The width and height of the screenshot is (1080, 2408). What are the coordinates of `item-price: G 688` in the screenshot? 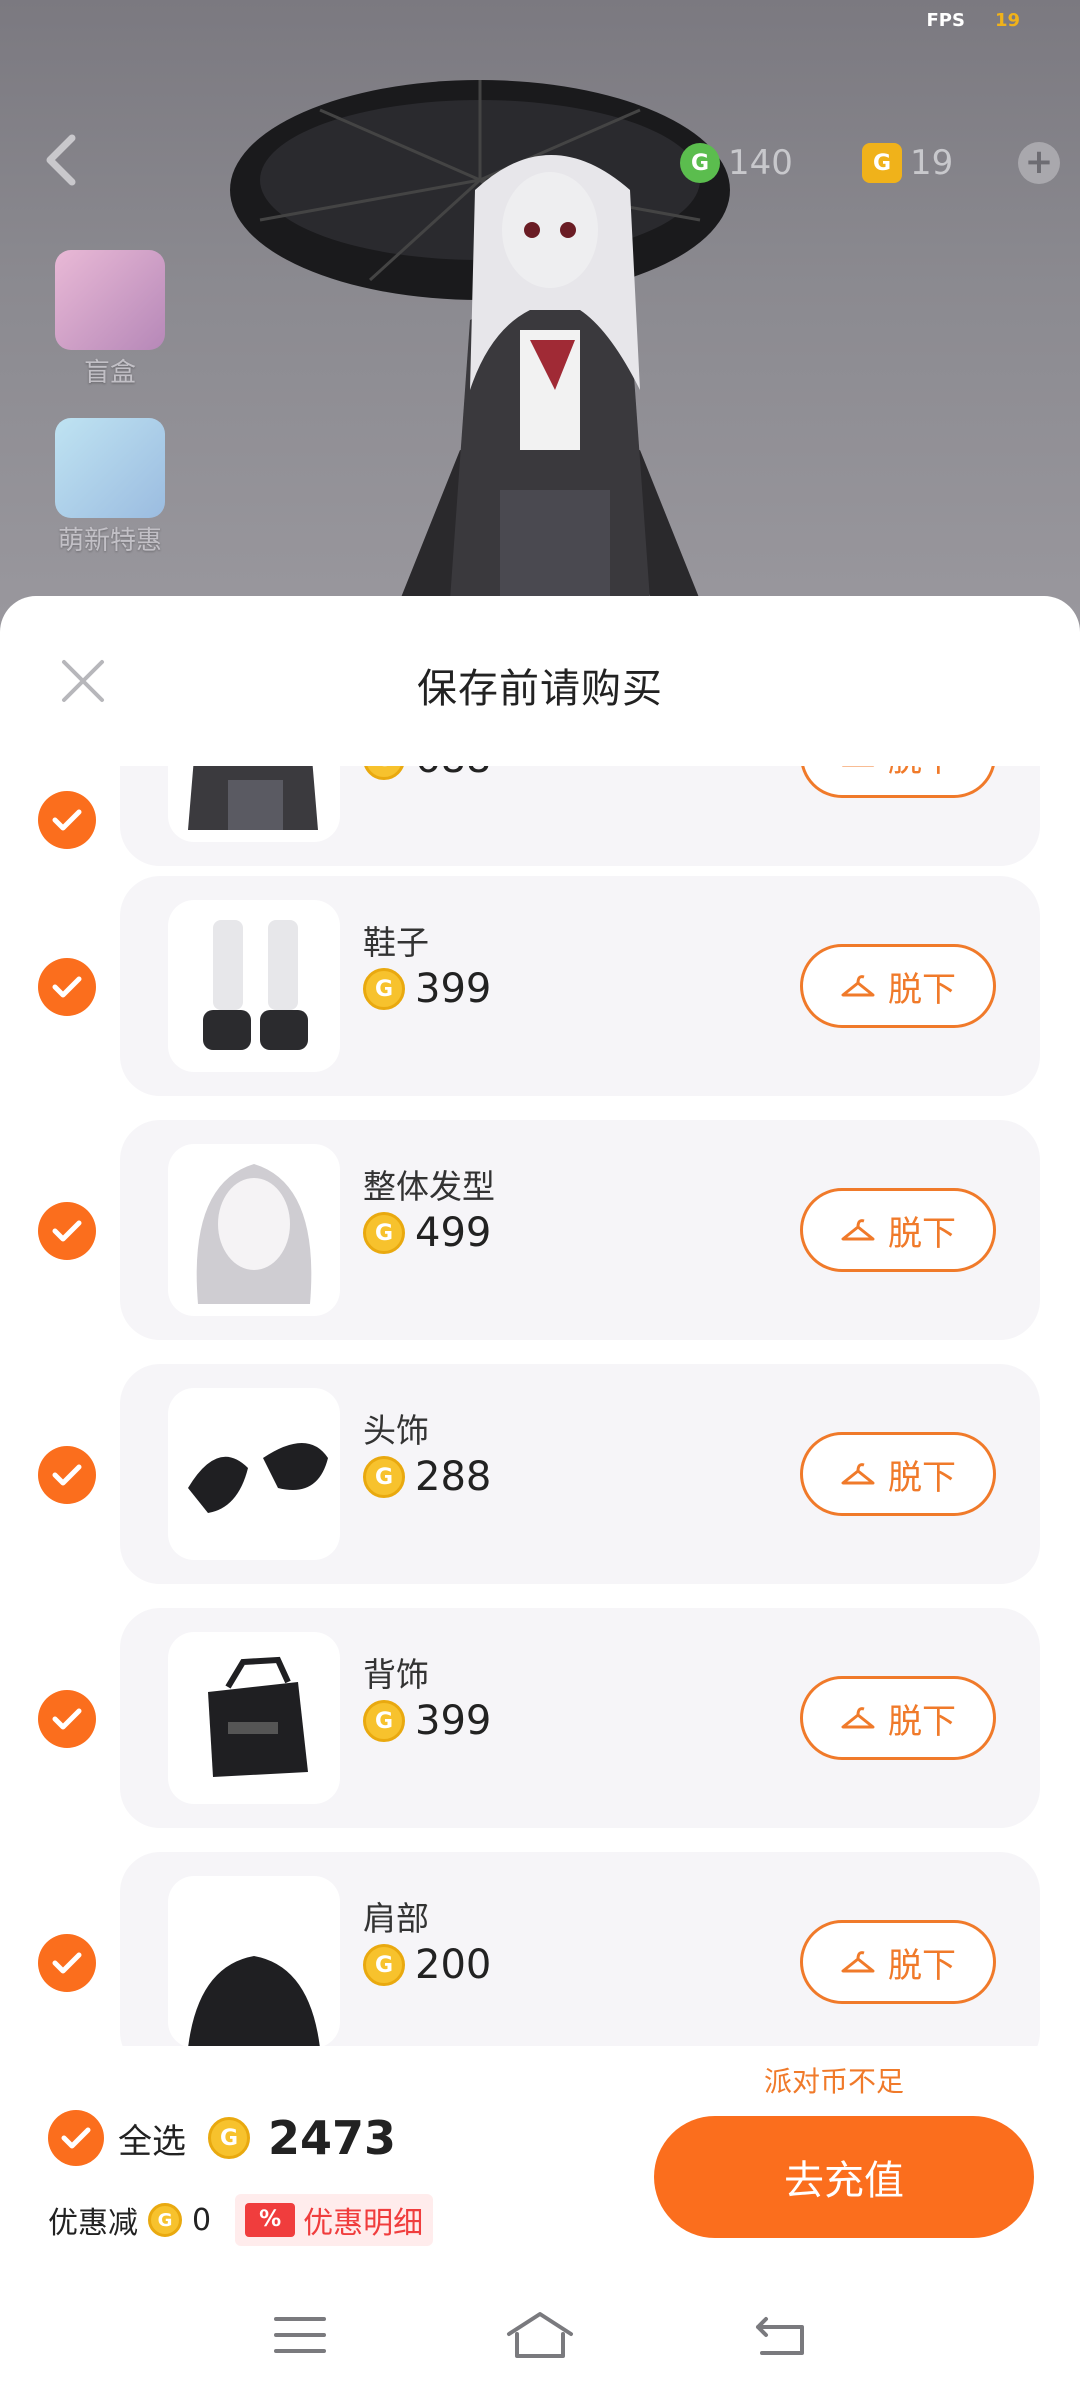 It's located at (427, 774).